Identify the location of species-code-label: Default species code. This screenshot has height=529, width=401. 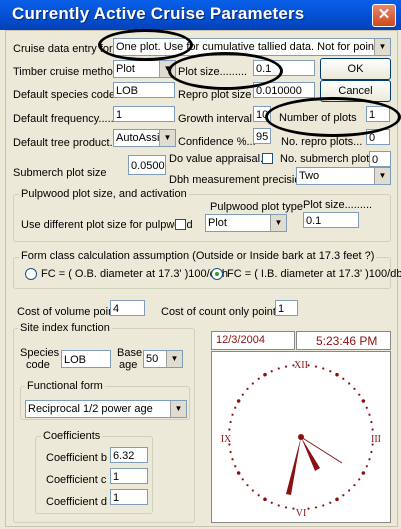
(64, 95).